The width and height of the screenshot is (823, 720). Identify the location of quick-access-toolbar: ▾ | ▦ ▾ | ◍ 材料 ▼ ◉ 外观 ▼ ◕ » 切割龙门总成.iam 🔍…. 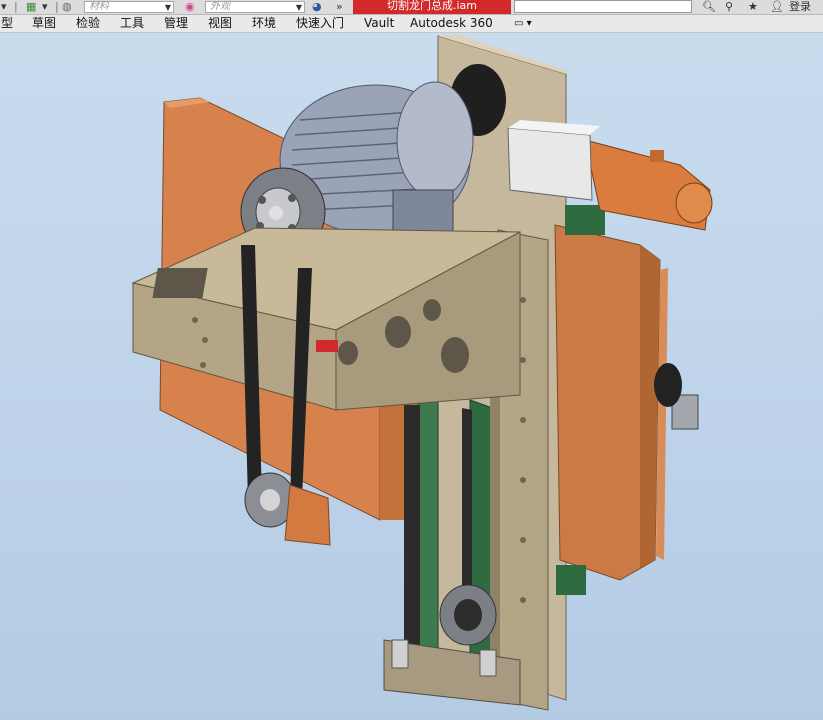
(411, 7).